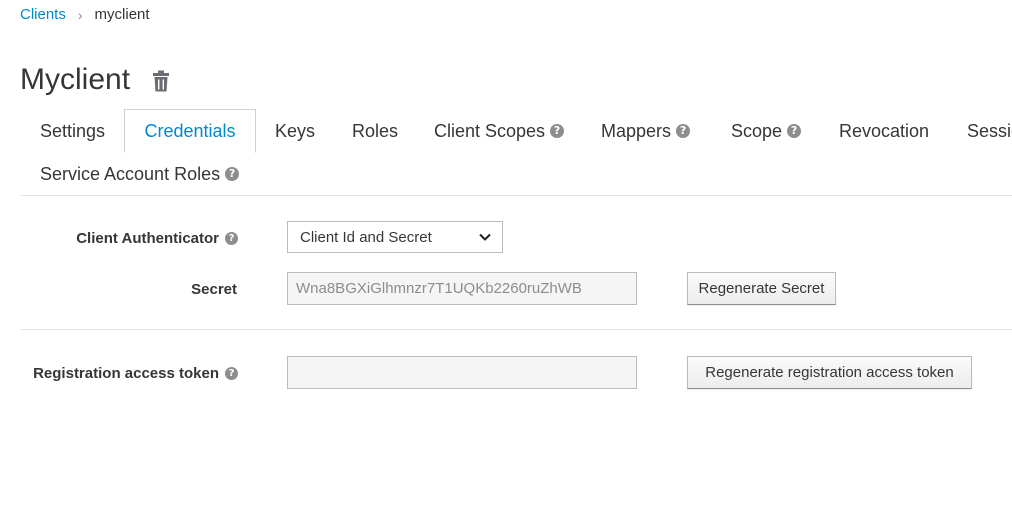  I want to click on page-title: Myclient, so click(75, 79).